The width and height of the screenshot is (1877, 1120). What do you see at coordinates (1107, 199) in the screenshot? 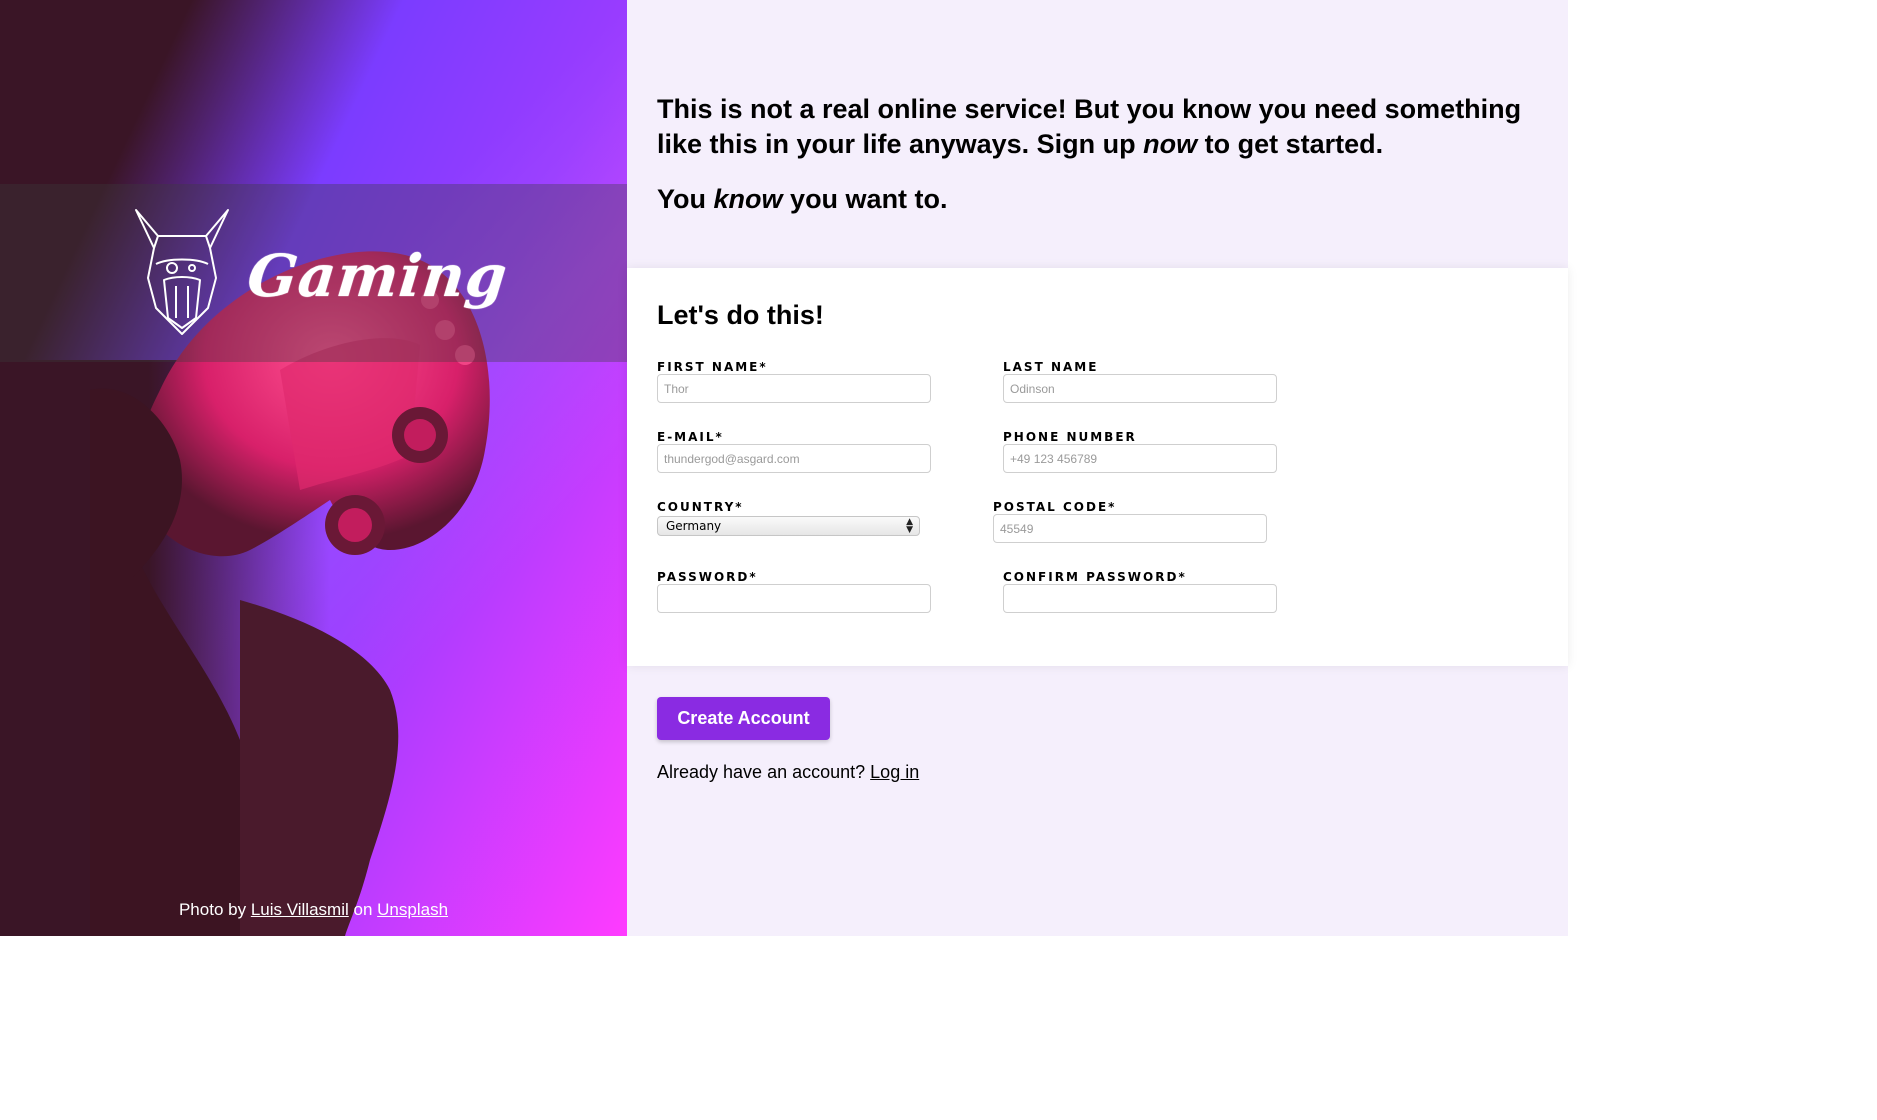
I see `intro-tagline: You know you want to.` at bounding box center [1107, 199].